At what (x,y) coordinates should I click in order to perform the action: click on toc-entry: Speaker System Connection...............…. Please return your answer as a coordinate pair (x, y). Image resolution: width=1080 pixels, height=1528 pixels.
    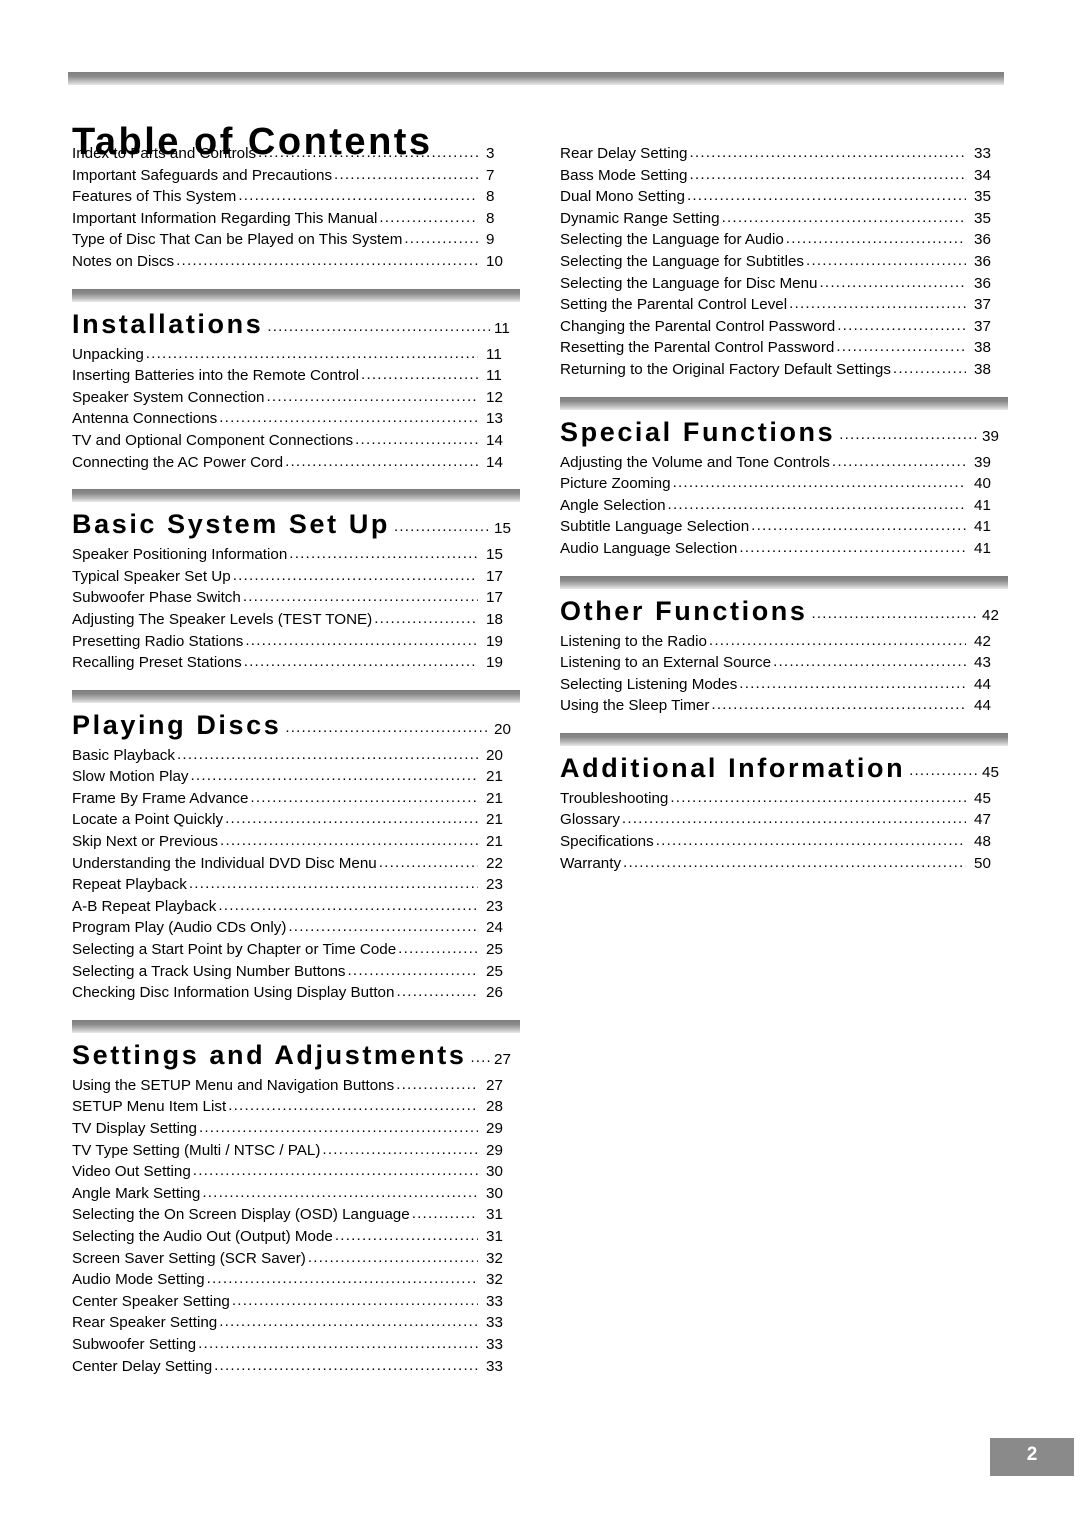
    Looking at the image, I should click on (296, 398).